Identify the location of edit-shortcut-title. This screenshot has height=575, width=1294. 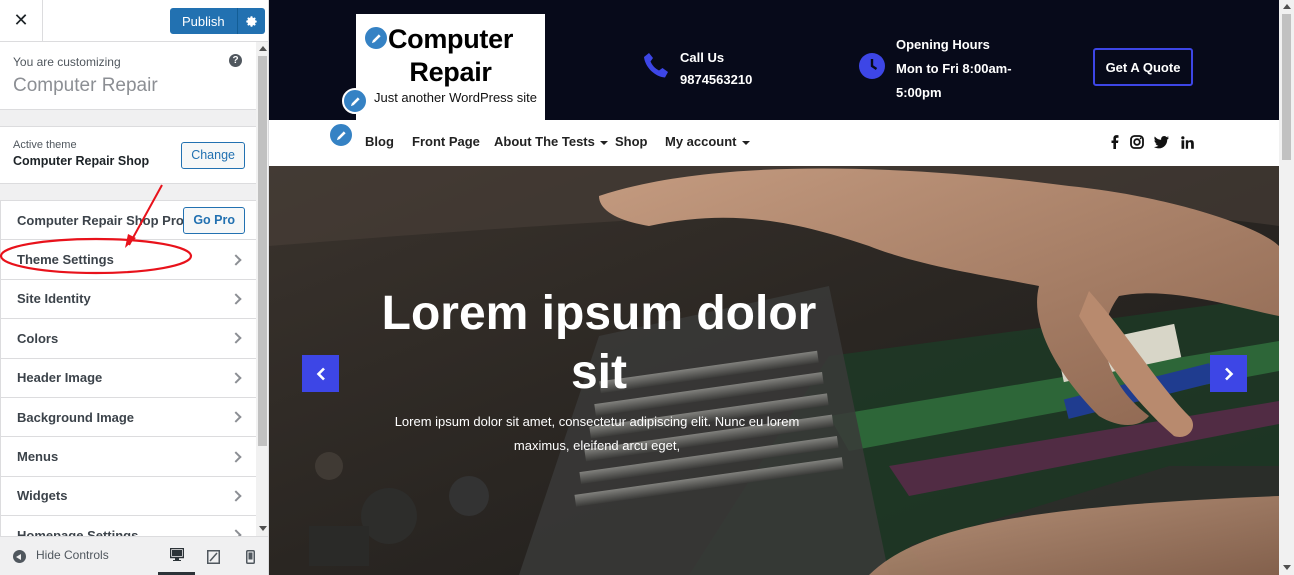
(376, 38).